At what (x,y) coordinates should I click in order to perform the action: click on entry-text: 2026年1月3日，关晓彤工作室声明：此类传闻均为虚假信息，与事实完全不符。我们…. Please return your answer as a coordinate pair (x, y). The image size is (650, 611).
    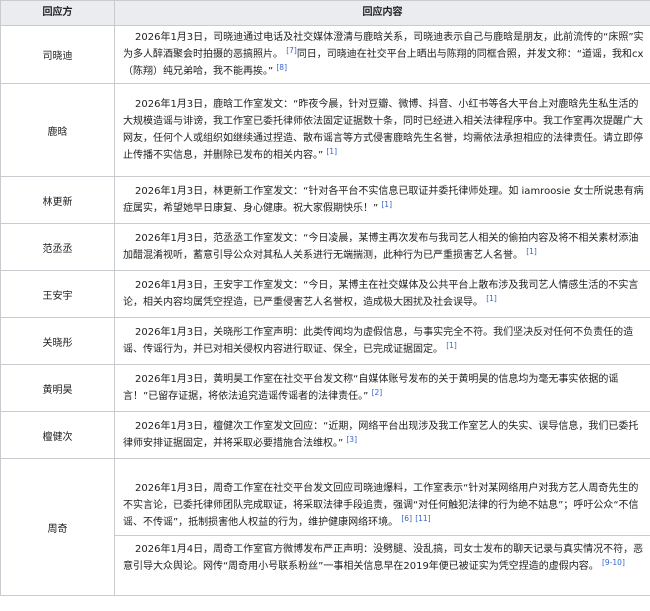
    Looking at the image, I should click on (378, 341).